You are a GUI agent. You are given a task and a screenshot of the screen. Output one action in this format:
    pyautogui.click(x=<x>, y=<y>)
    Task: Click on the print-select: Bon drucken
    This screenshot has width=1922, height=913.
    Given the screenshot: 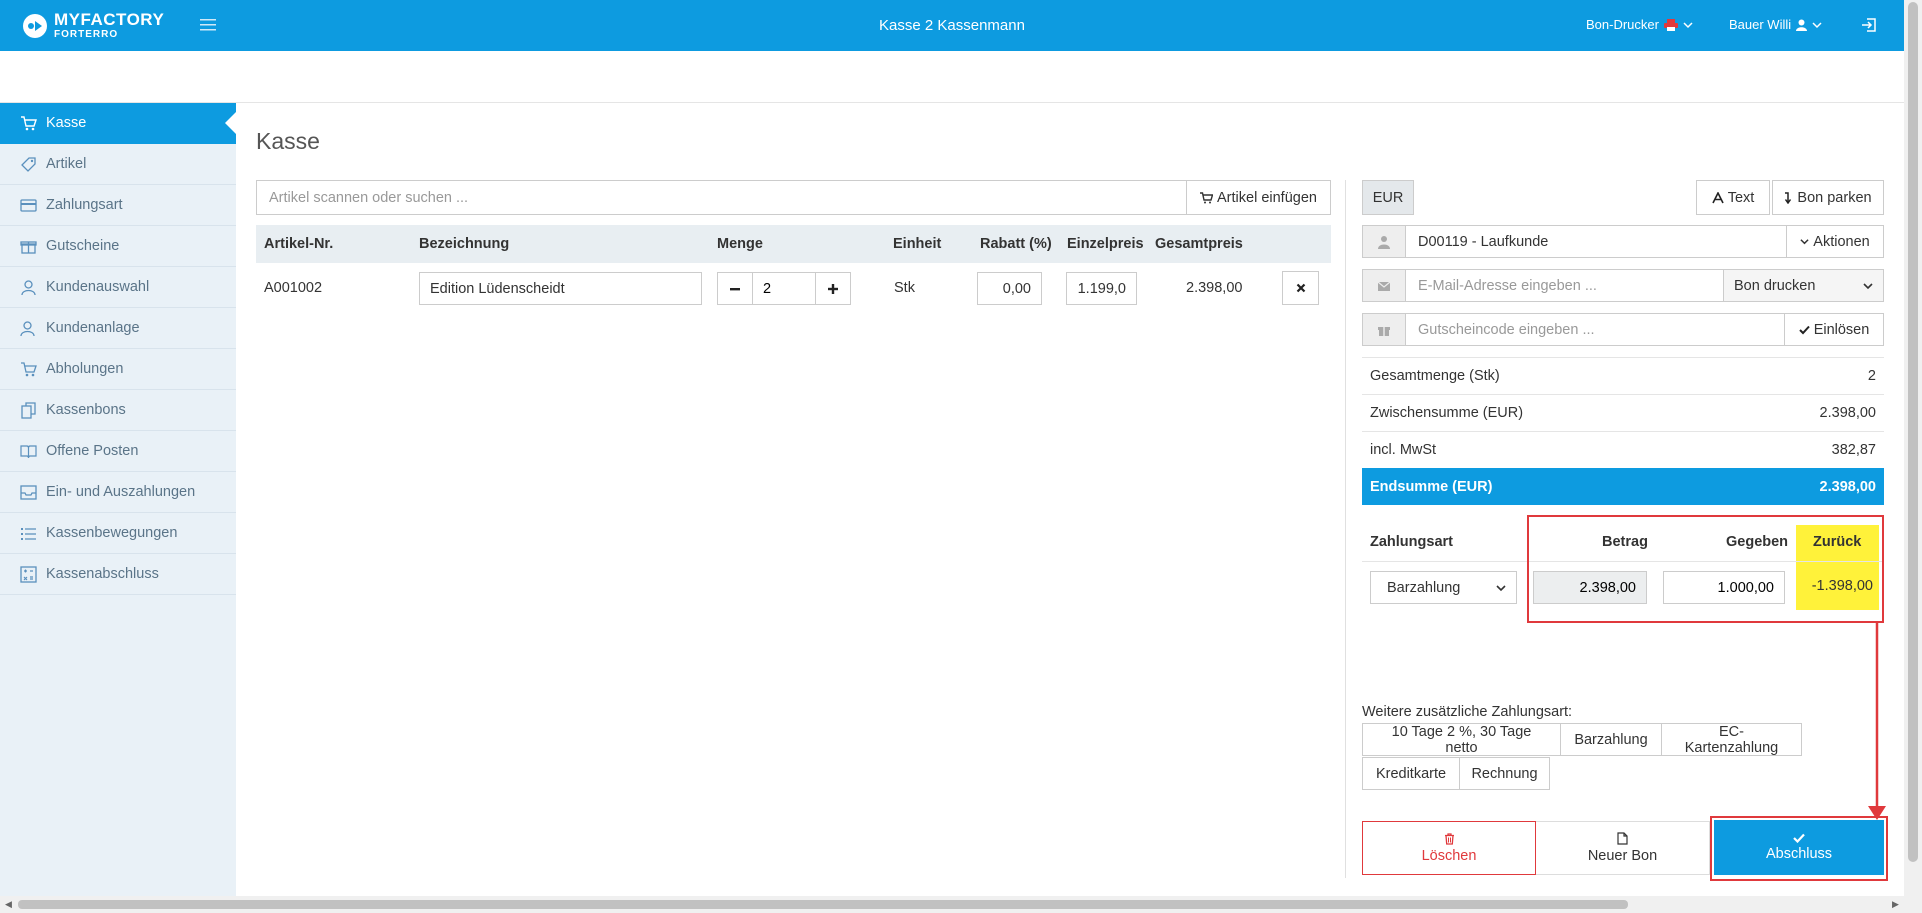 What is the action you would take?
    pyautogui.click(x=1804, y=285)
    